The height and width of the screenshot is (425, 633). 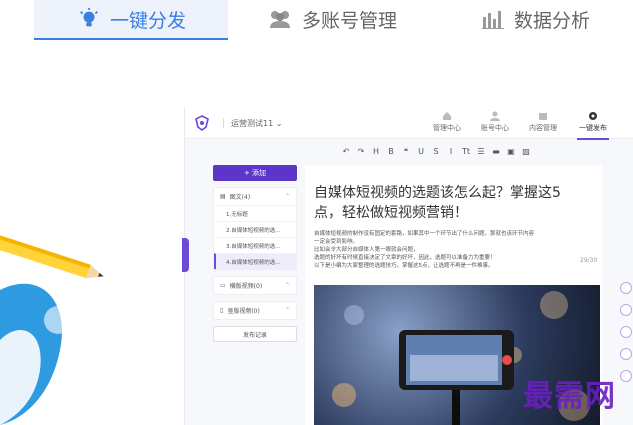 What do you see at coordinates (52, 329) in the screenshot?
I see `pencil-illustration` at bounding box center [52, 329].